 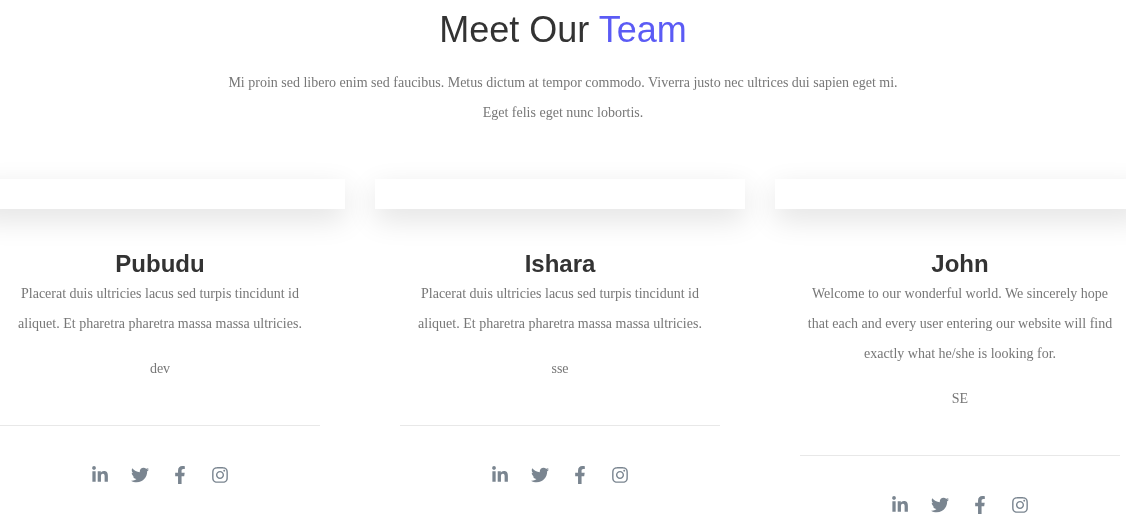 What do you see at coordinates (160, 264) in the screenshot?
I see `member-name: Pubudu` at bounding box center [160, 264].